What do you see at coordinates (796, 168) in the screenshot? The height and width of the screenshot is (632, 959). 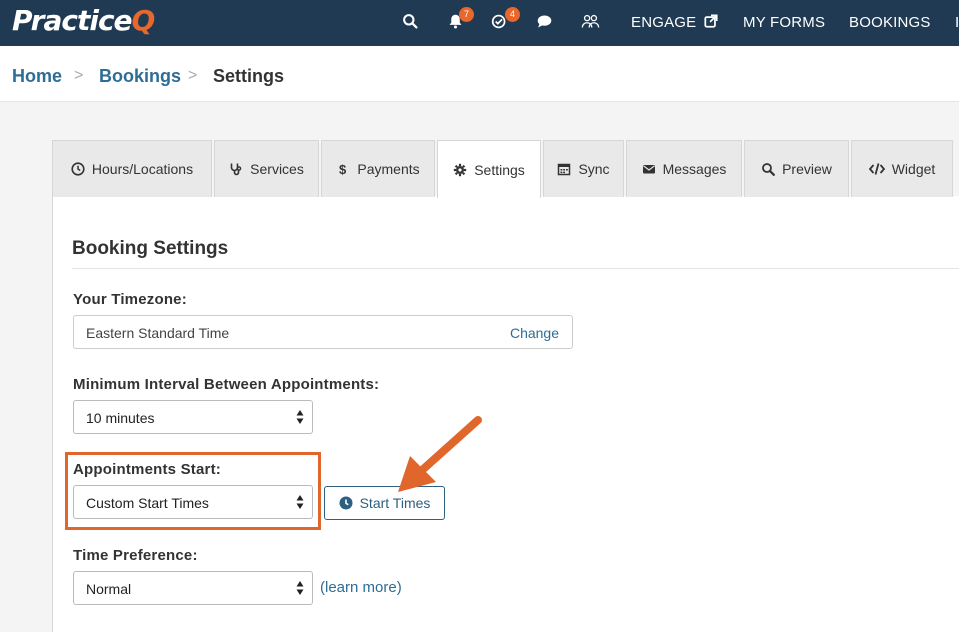 I see `tab-preview: Preview` at bounding box center [796, 168].